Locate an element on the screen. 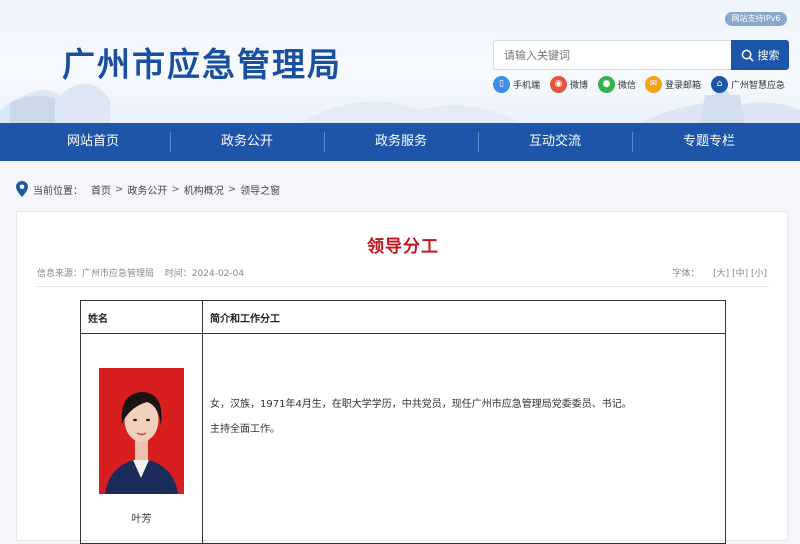 This screenshot has height=544, width=800. mail-icon: ✉ is located at coordinates (653, 84).